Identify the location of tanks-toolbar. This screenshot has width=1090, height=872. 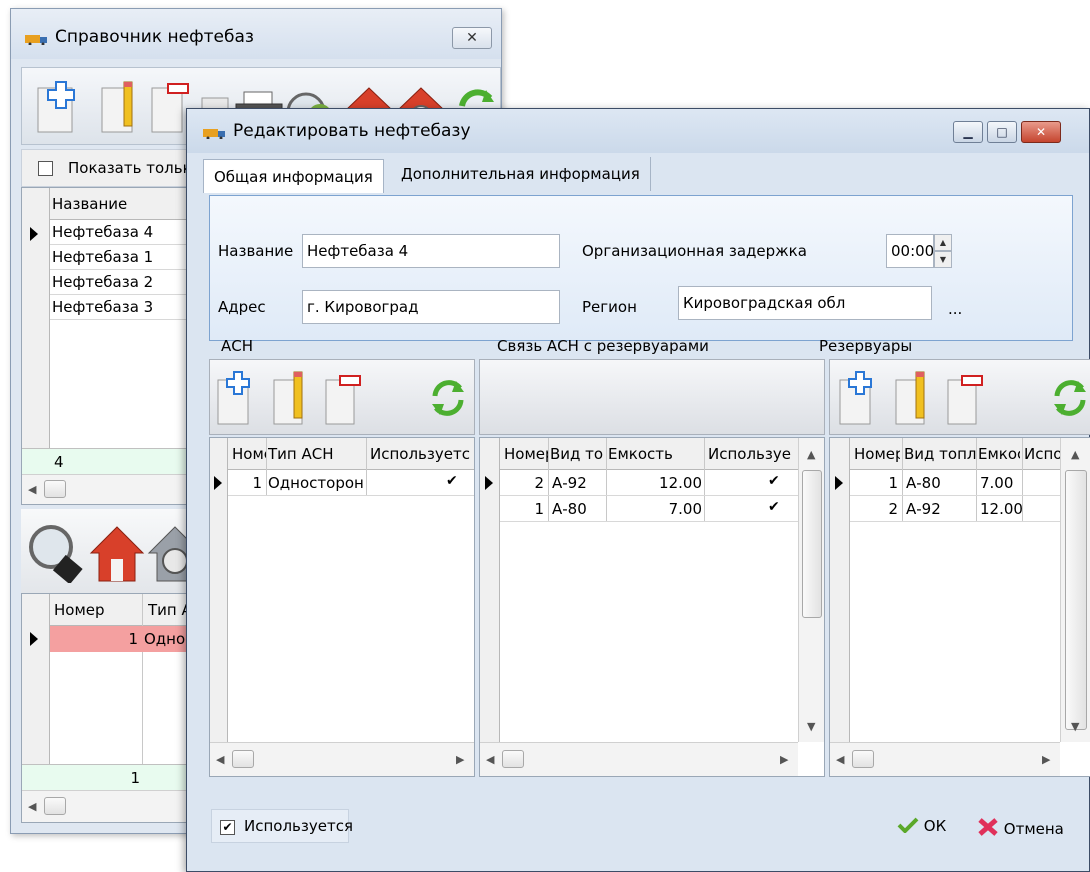
(959, 397).